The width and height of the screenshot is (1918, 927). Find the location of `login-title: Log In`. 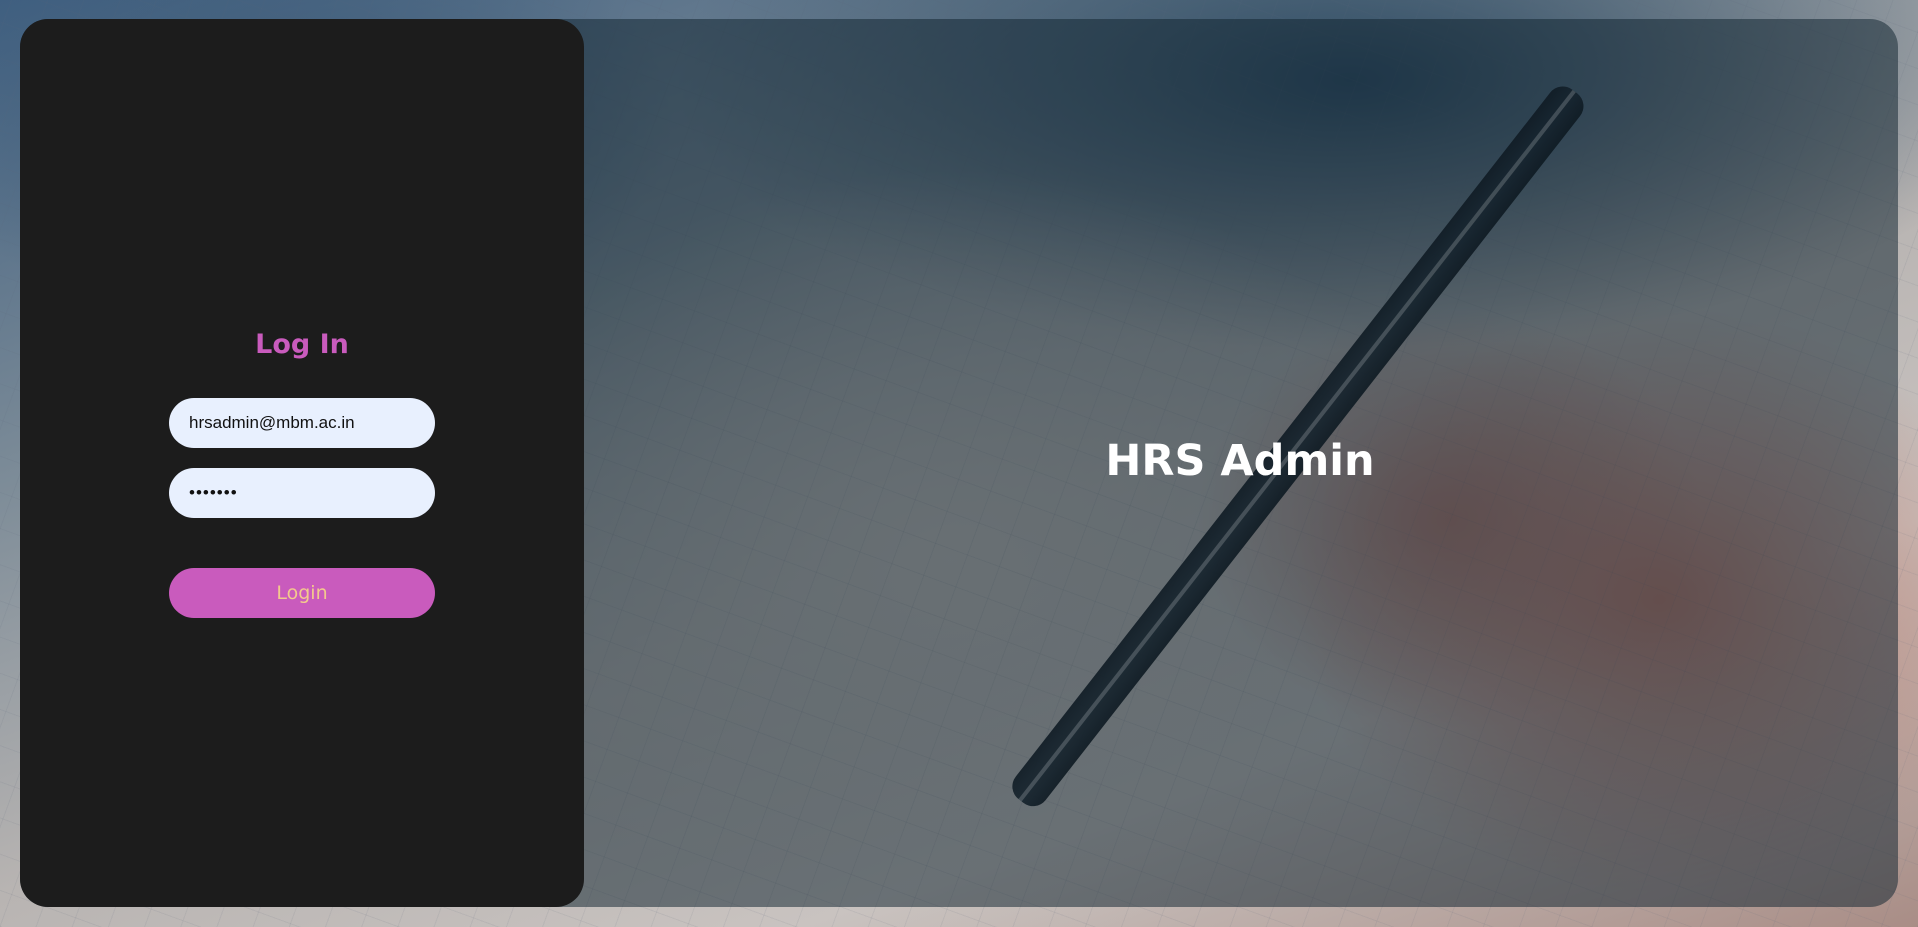

login-title: Log In is located at coordinates (302, 344).